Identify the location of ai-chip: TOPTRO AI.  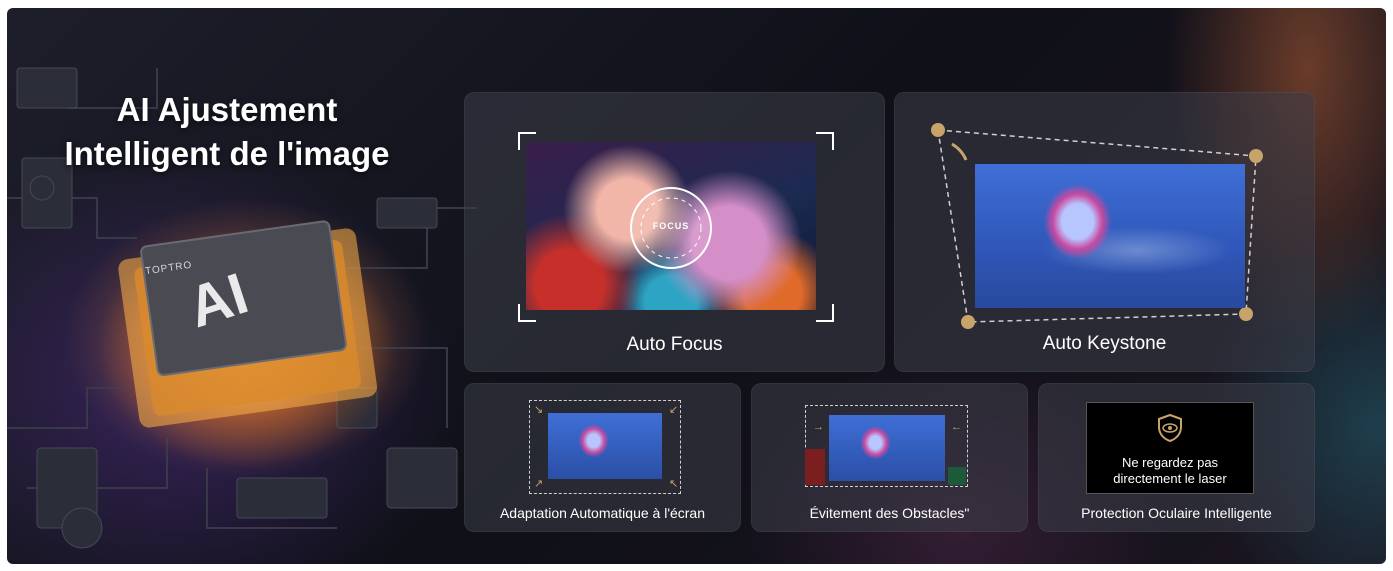
(227, 308).